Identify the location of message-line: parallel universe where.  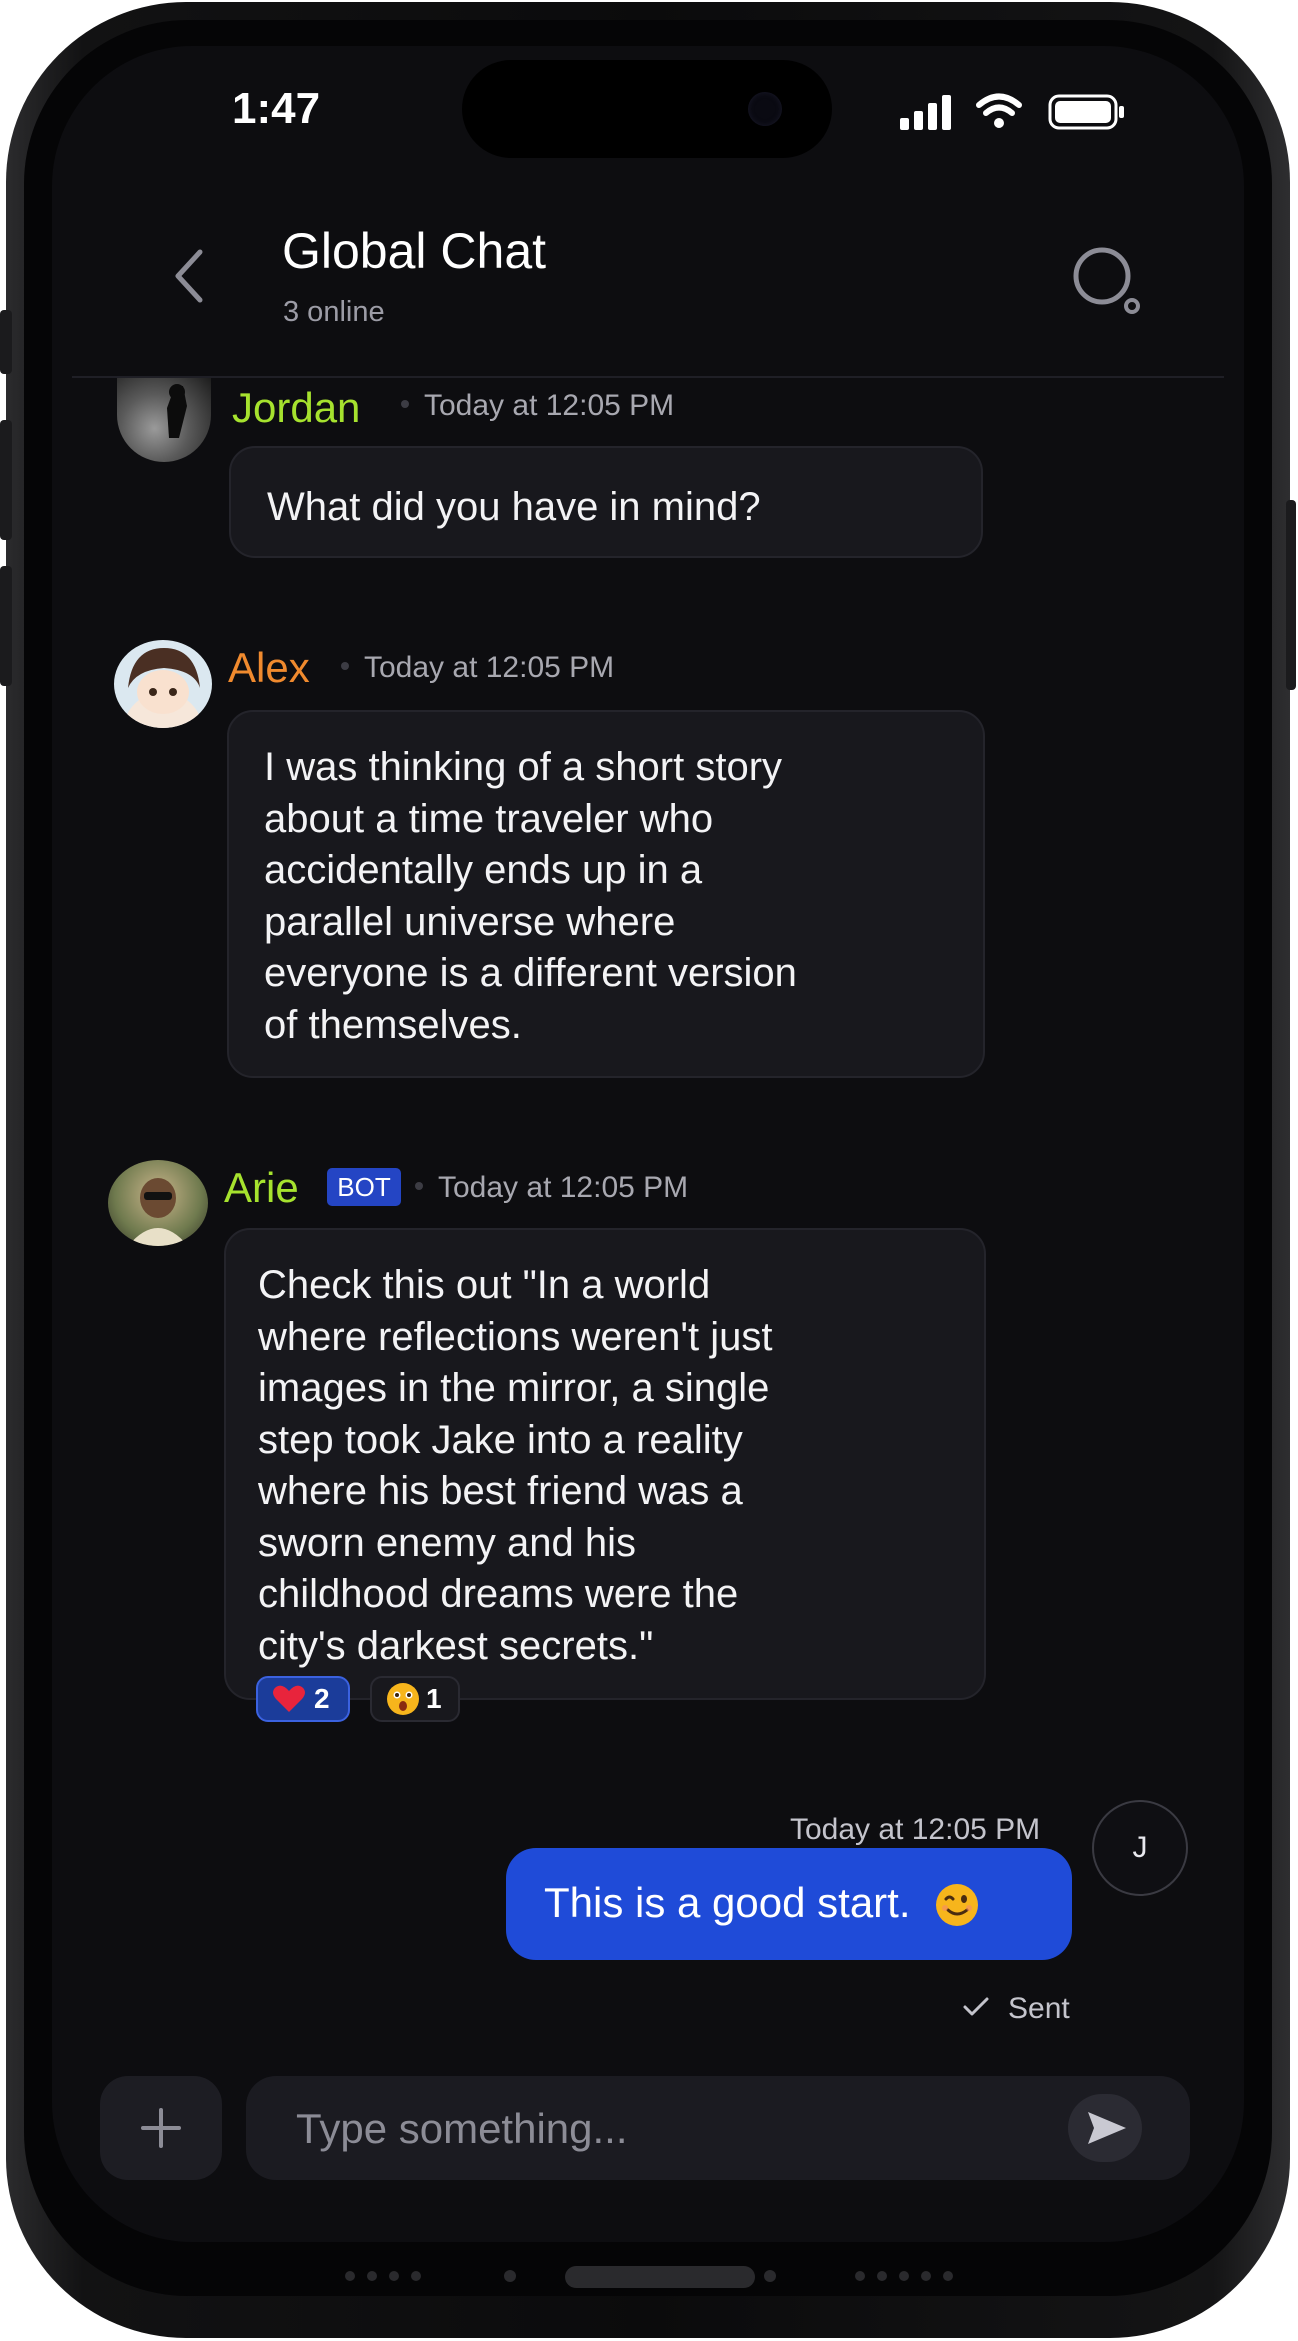
(470, 921).